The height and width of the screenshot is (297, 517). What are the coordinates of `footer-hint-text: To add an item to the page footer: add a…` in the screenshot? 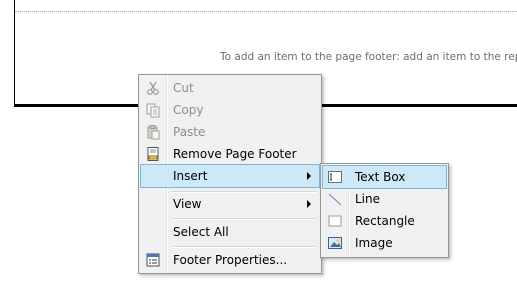 It's located at (368, 57).